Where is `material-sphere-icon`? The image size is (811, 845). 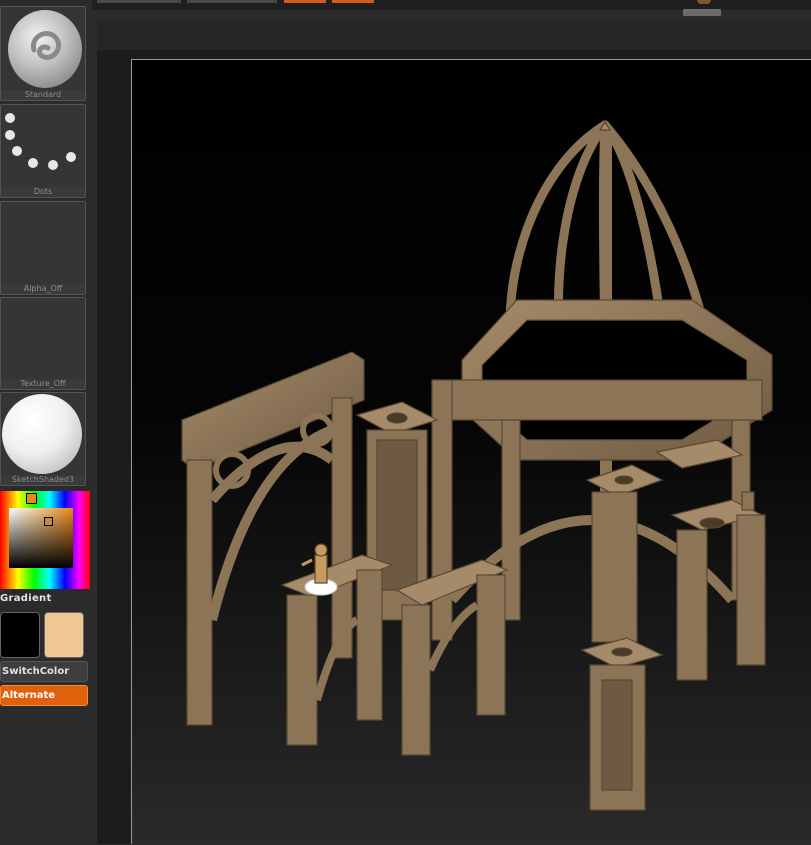 material-sphere-icon is located at coordinates (42, 434).